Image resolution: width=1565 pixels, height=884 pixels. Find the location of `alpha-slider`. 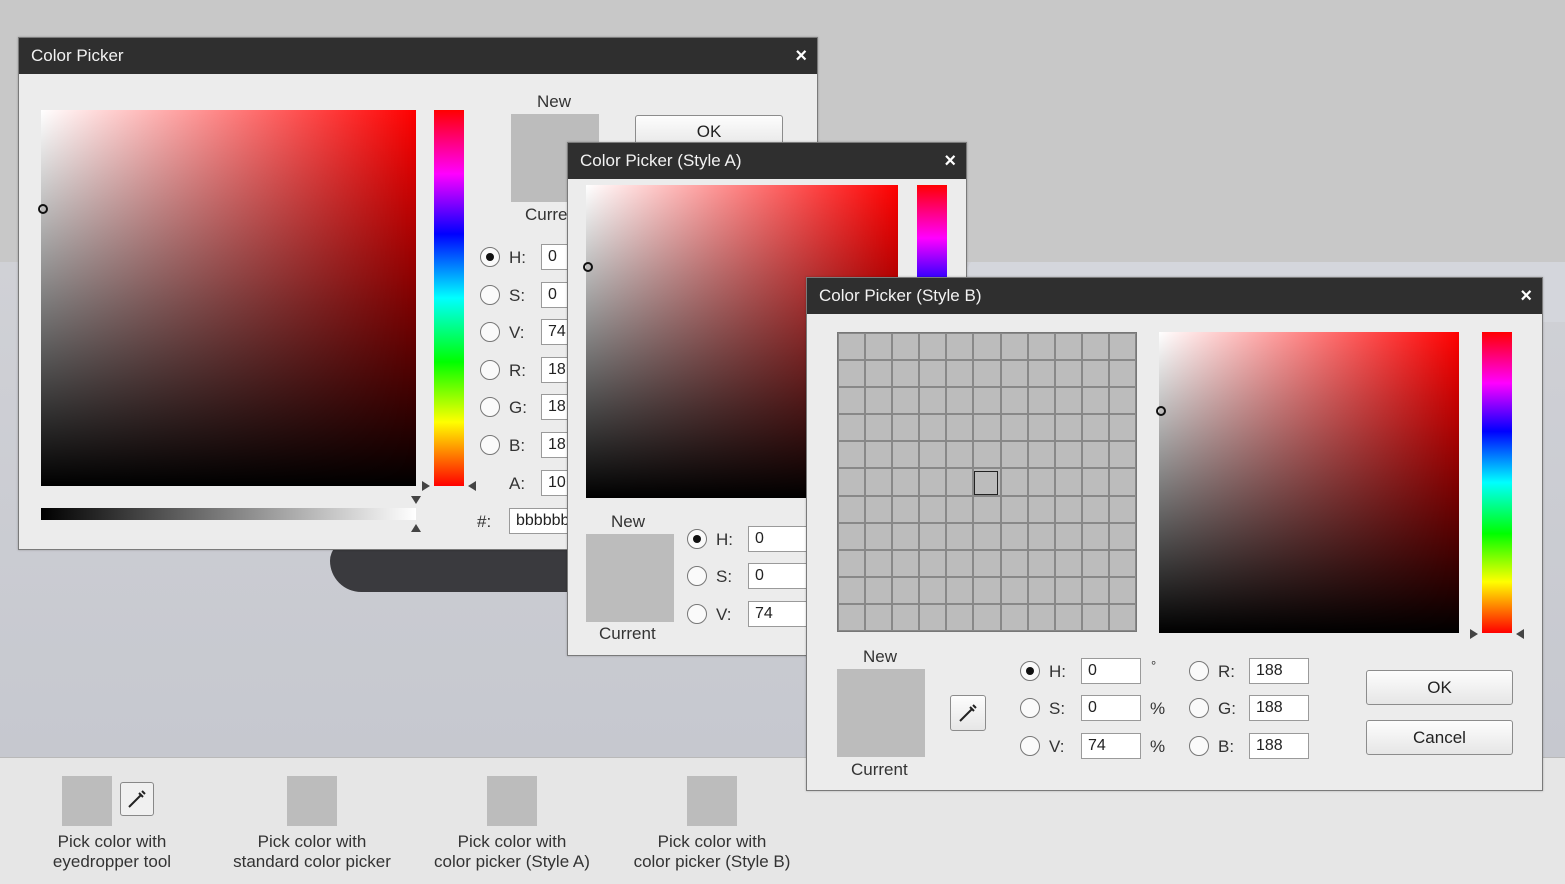

alpha-slider is located at coordinates (228, 514).